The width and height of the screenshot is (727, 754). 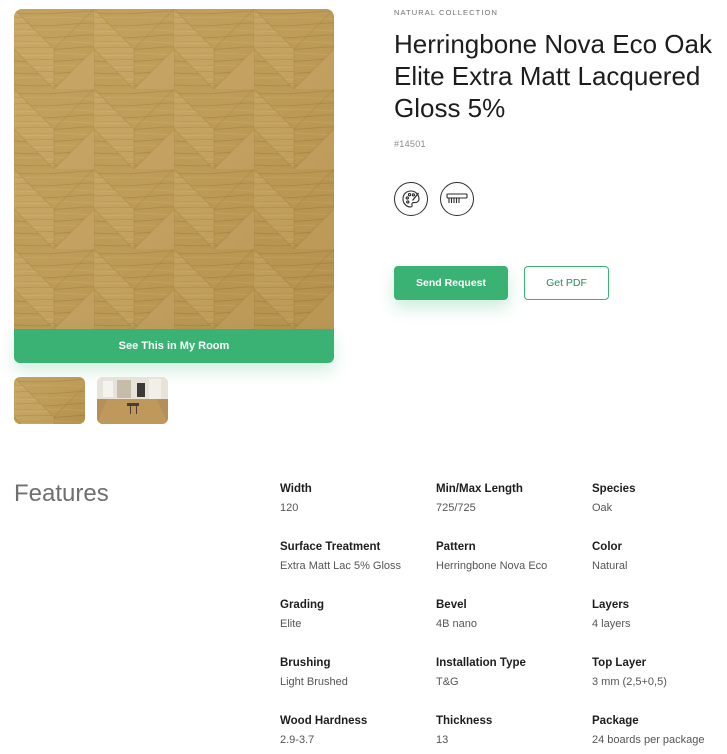 What do you see at coordinates (648, 740) in the screenshot?
I see `feature-value: 24 boards per package` at bounding box center [648, 740].